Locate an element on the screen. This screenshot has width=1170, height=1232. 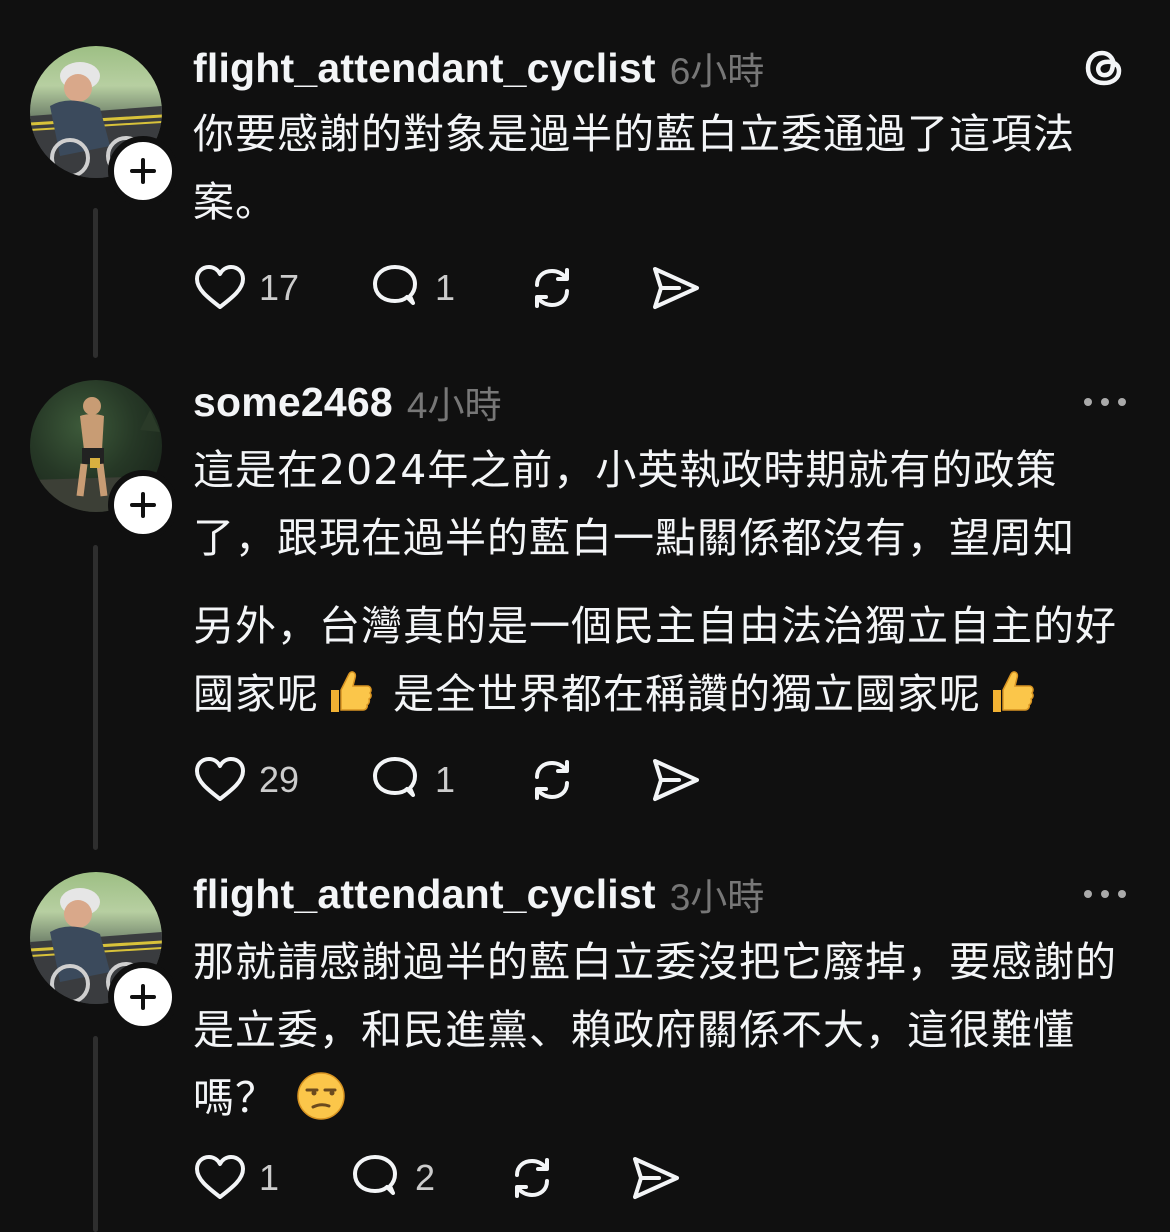
like-count: 29 is located at coordinates (279, 779).